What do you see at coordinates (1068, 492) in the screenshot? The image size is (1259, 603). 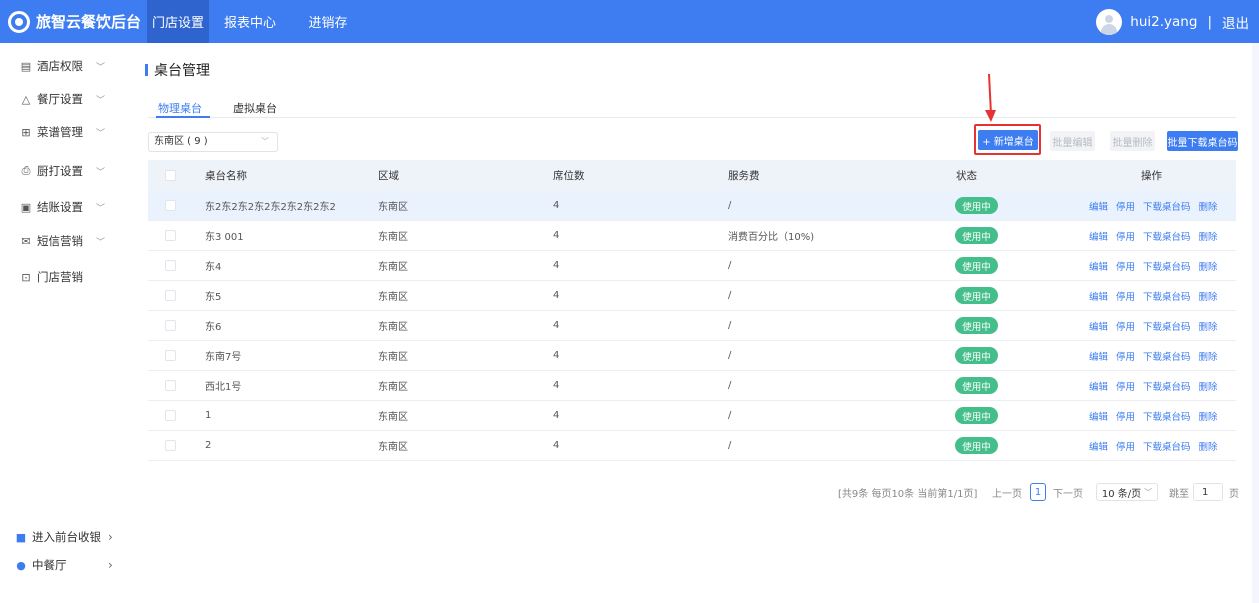 I see `next-page-button: 下一页` at bounding box center [1068, 492].